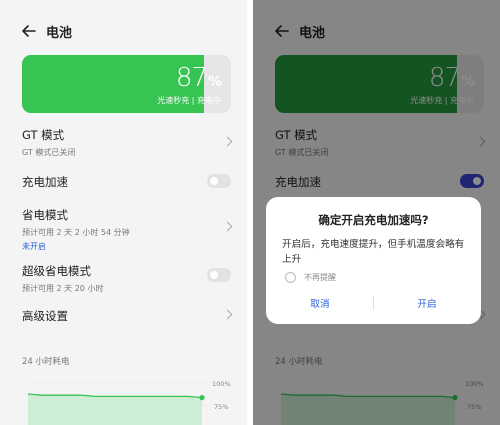 The width and height of the screenshot is (500, 425). Describe the element at coordinates (49, 152) in the screenshot. I see `gt-mode-sub: GT 模式已关闭` at that location.